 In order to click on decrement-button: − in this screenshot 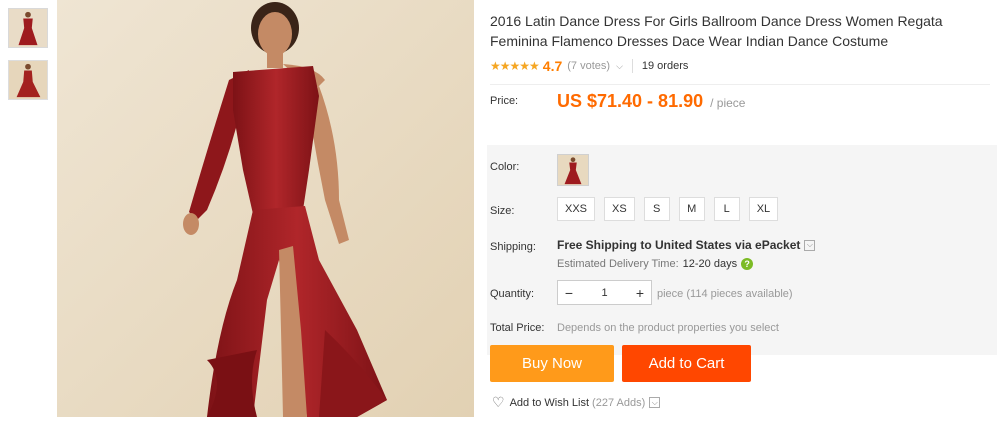, I will do `click(569, 293)`.